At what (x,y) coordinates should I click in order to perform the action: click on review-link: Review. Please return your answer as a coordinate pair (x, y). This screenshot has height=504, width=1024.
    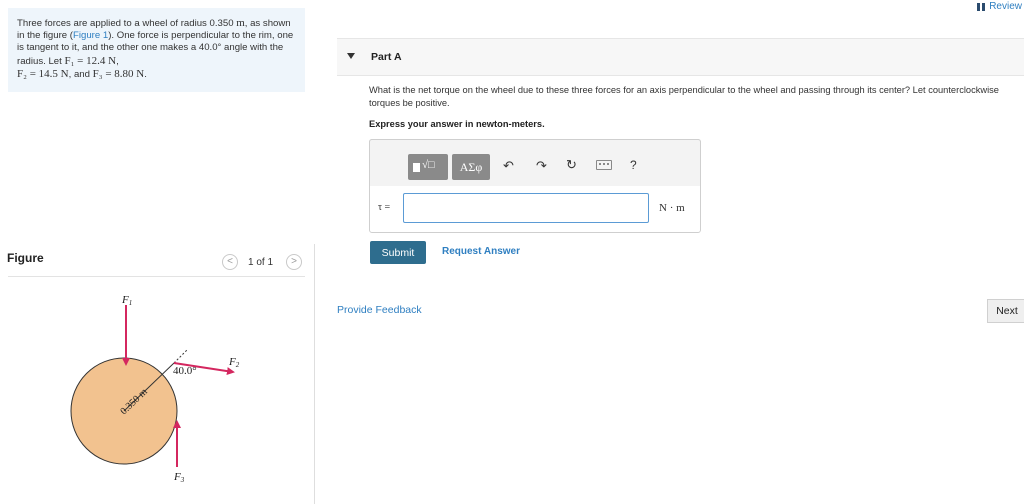
    Looking at the image, I should click on (999, 6).